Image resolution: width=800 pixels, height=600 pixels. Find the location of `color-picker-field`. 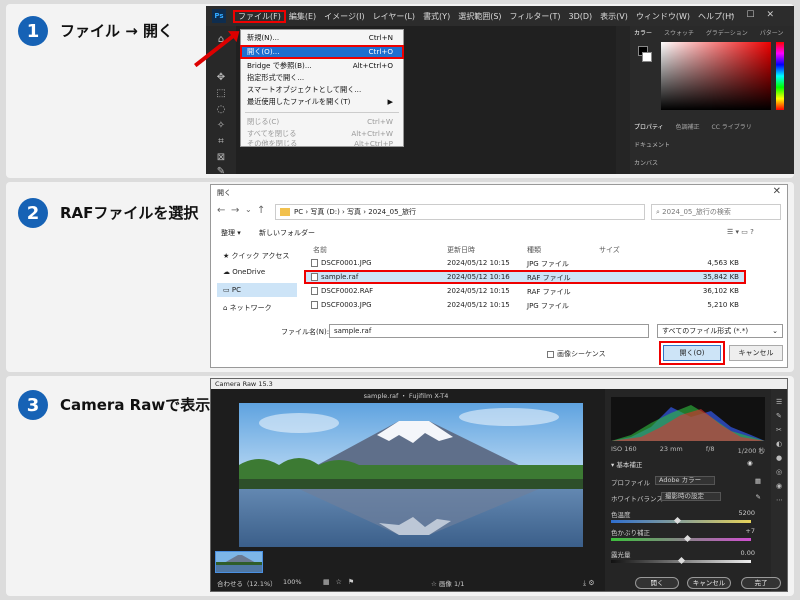

color-picker-field is located at coordinates (716, 76).